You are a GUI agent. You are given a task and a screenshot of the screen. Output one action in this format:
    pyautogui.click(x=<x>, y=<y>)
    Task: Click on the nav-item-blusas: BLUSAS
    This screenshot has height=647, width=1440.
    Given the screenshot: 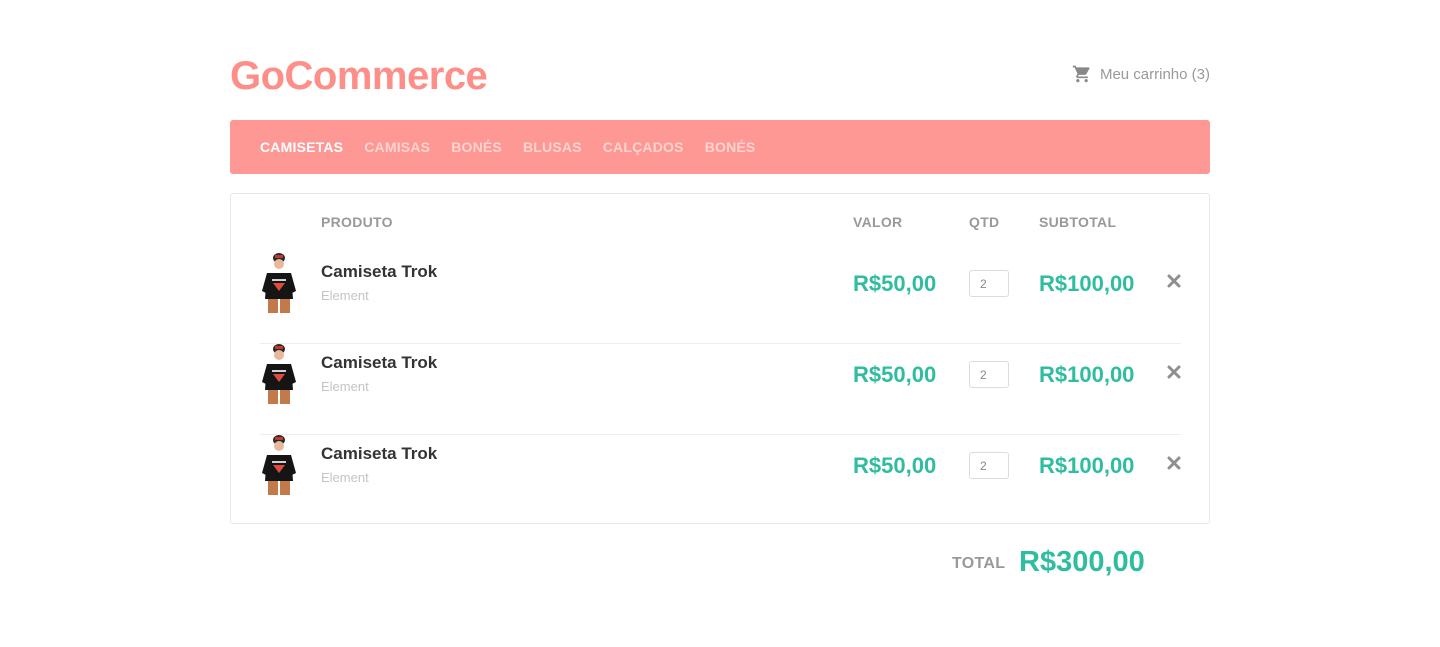 What is the action you would take?
    pyautogui.click(x=552, y=147)
    